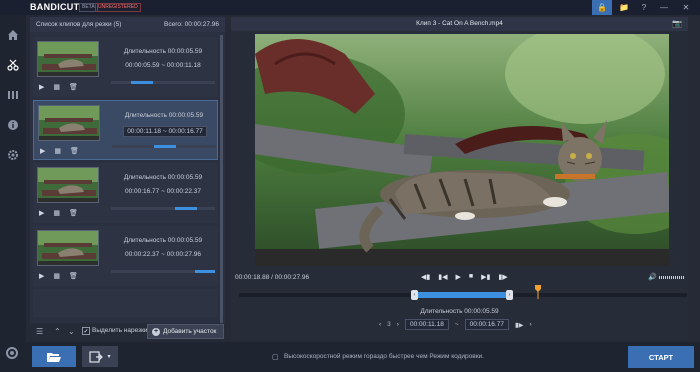 This screenshot has height=372, width=700. Describe the element at coordinates (672, 277) in the screenshot. I see `volume-slider` at that location.